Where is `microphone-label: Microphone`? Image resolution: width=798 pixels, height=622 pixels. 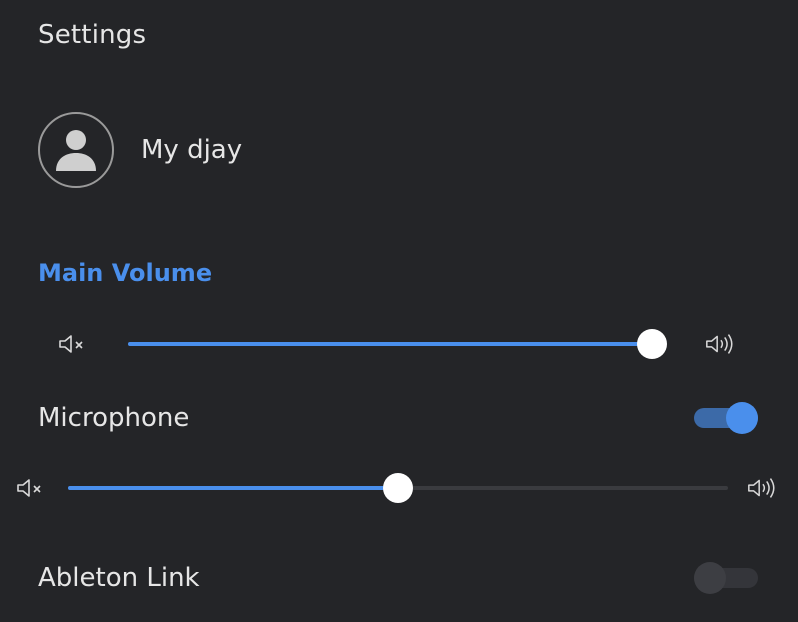 microphone-label: Microphone is located at coordinates (114, 418).